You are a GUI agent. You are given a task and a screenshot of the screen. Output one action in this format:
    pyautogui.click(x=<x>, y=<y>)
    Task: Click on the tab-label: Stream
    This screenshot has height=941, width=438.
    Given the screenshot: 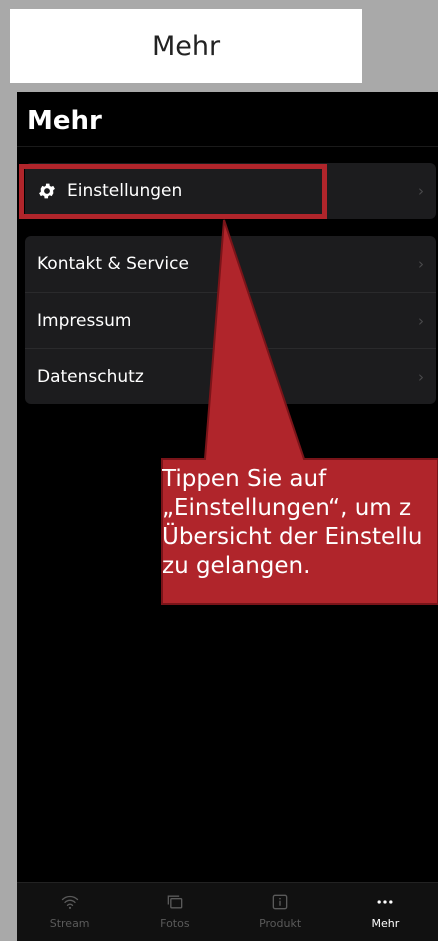 What is the action you would take?
    pyautogui.click(x=69, y=923)
    